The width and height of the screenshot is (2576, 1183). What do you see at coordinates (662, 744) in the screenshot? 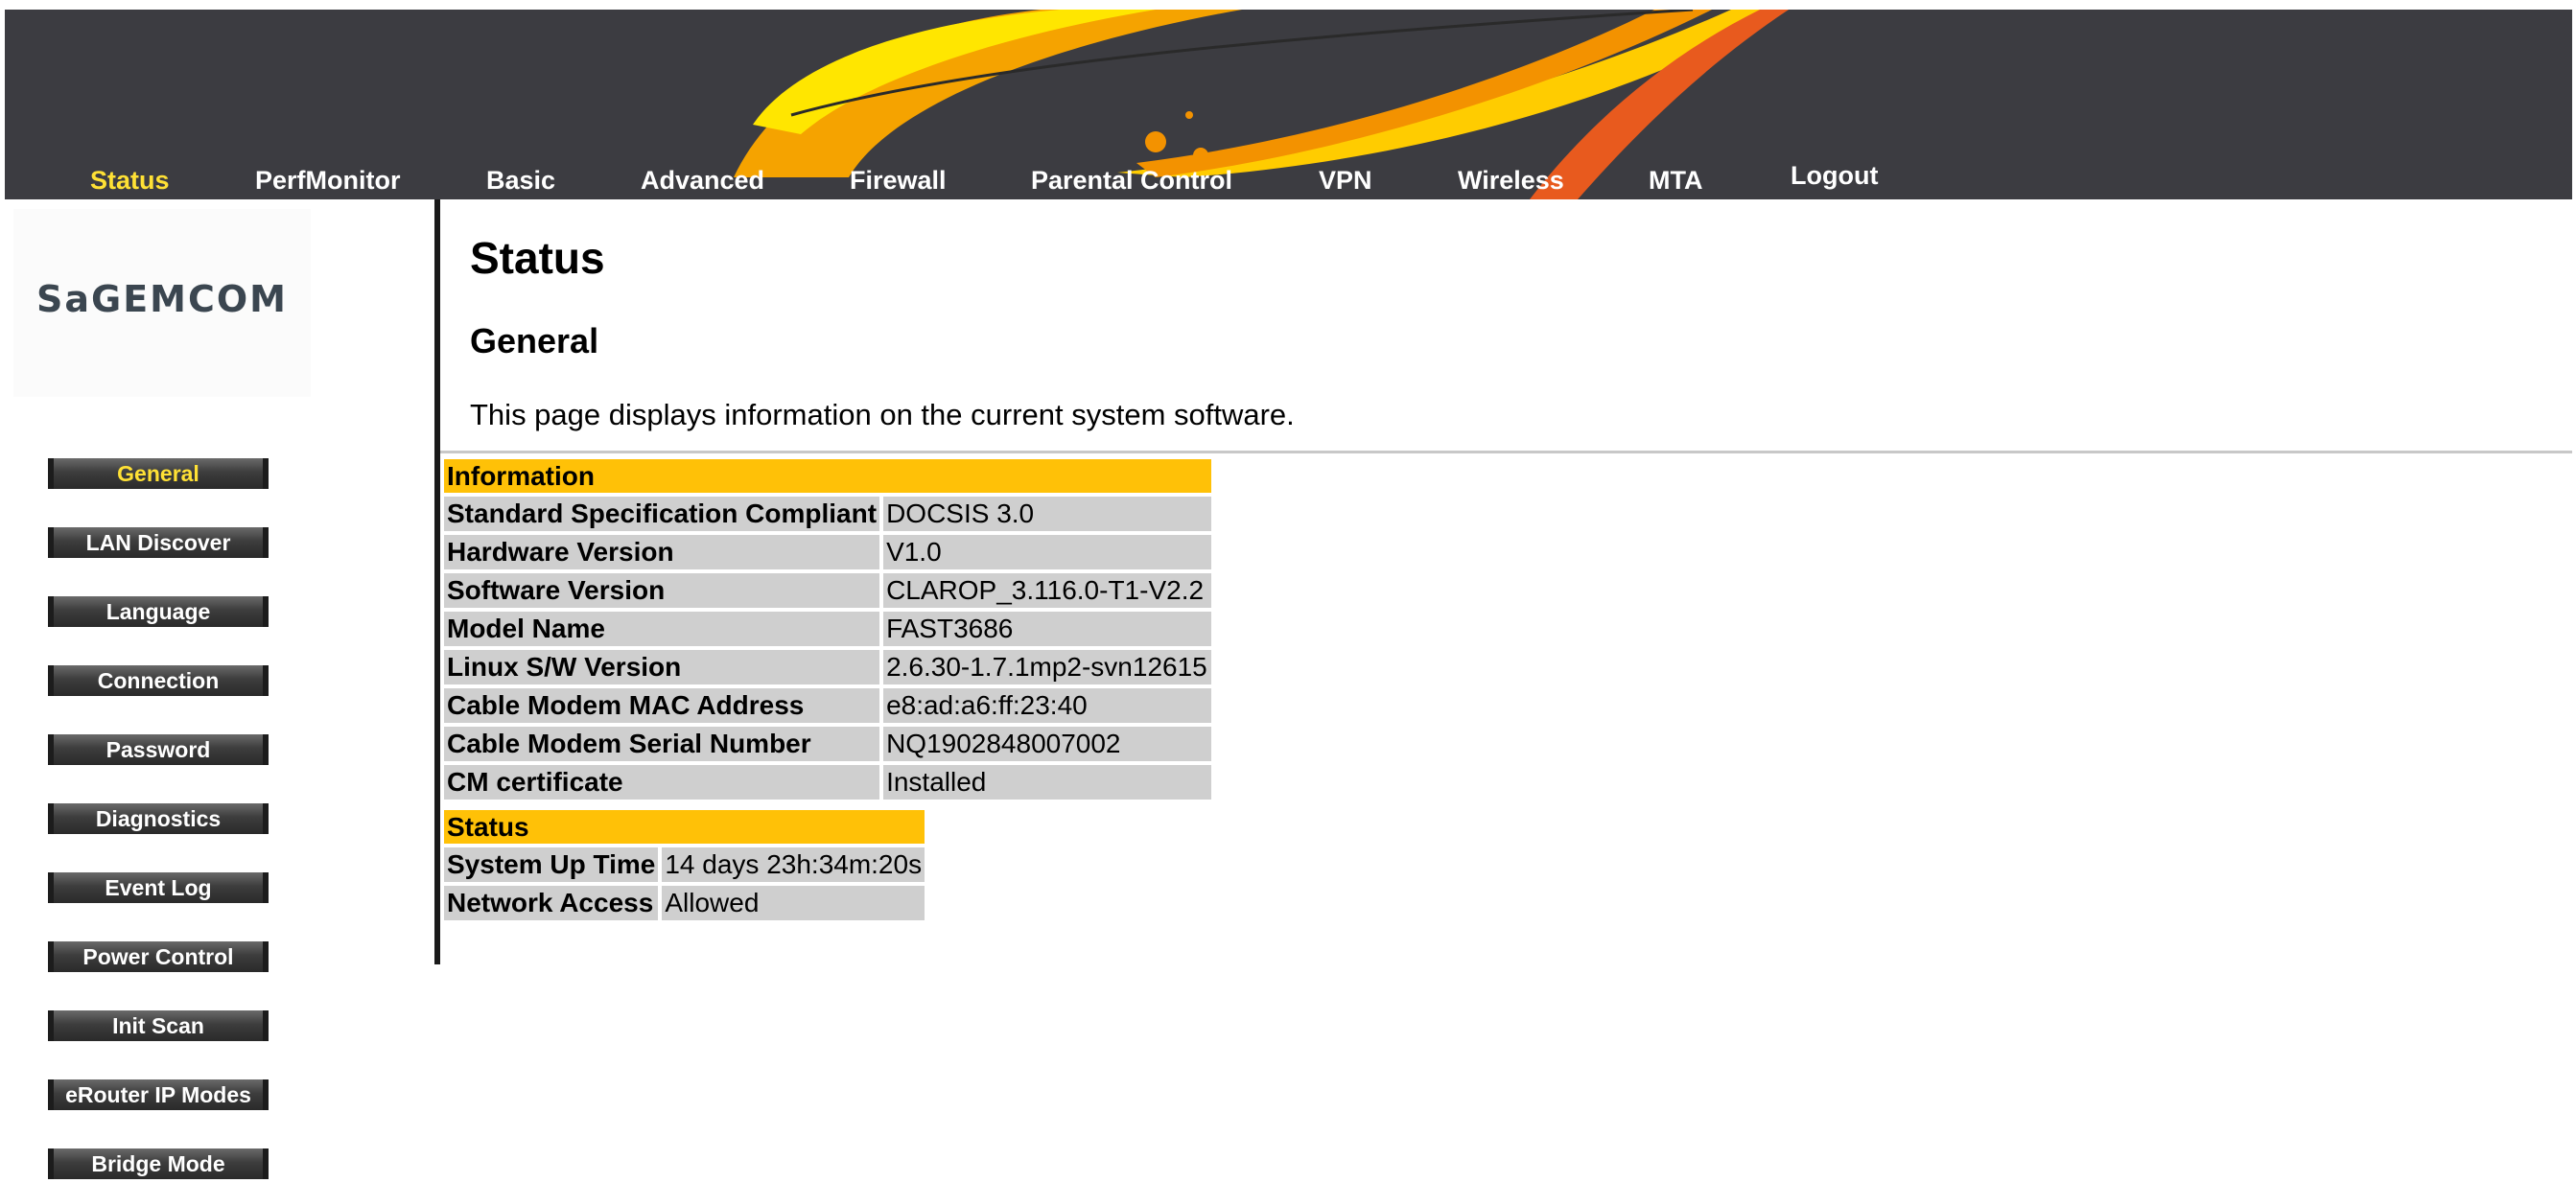
I see `row-label: Cable Modem Serial Number` at bounding box center [662, 744].